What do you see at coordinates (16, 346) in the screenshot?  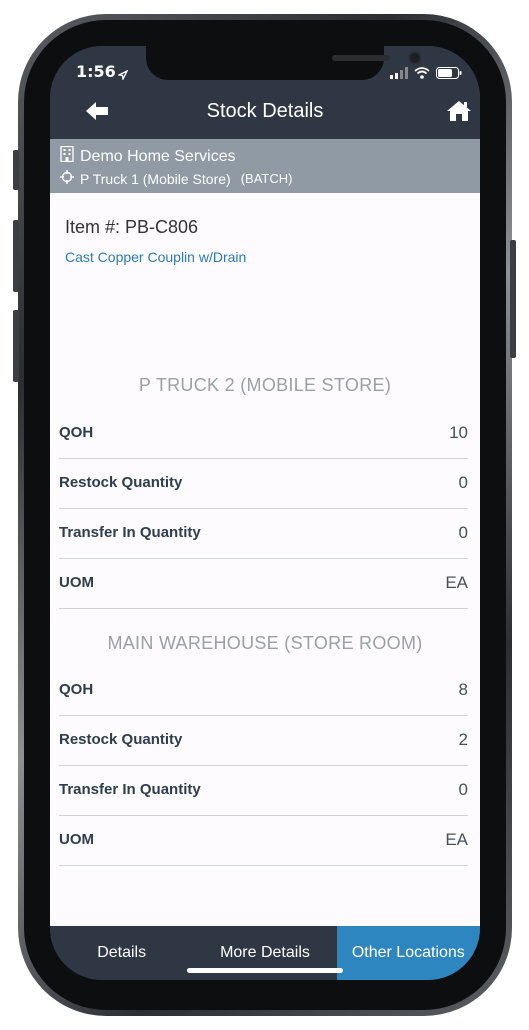 I see `volume-down-button` at bounding box center [16, 346].